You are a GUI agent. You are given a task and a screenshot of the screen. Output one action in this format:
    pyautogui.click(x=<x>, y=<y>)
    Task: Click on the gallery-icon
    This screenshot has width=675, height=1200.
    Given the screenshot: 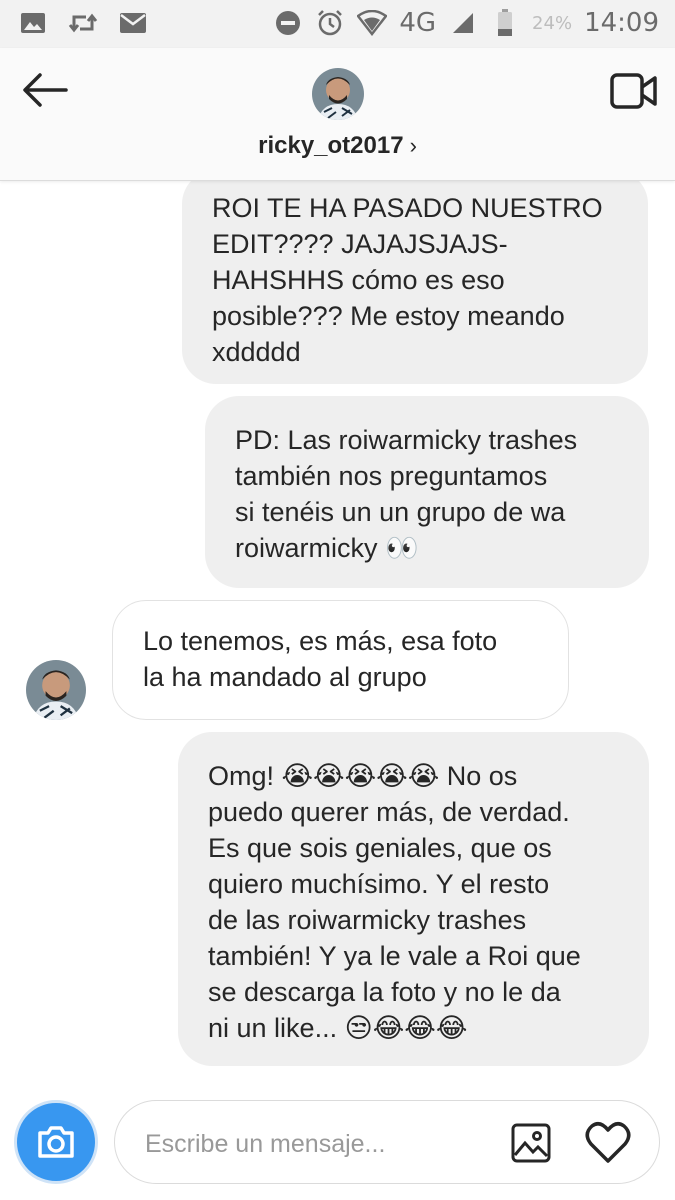 What is the action you would take?
    pyautogui.click(x=531, y=1143)
    